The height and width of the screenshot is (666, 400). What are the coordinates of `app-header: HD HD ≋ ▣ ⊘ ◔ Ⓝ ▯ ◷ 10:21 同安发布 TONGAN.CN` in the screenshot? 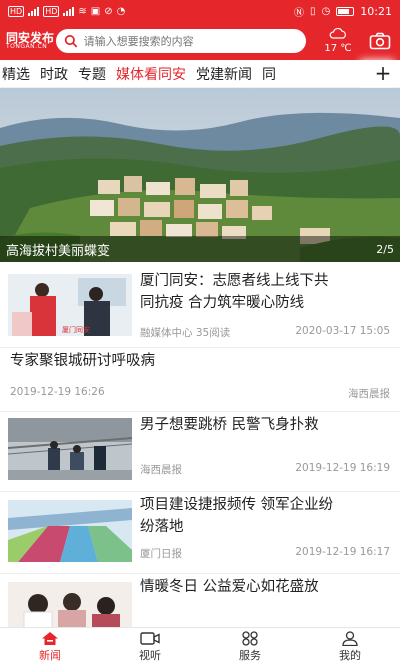 It's located at (200, 30).